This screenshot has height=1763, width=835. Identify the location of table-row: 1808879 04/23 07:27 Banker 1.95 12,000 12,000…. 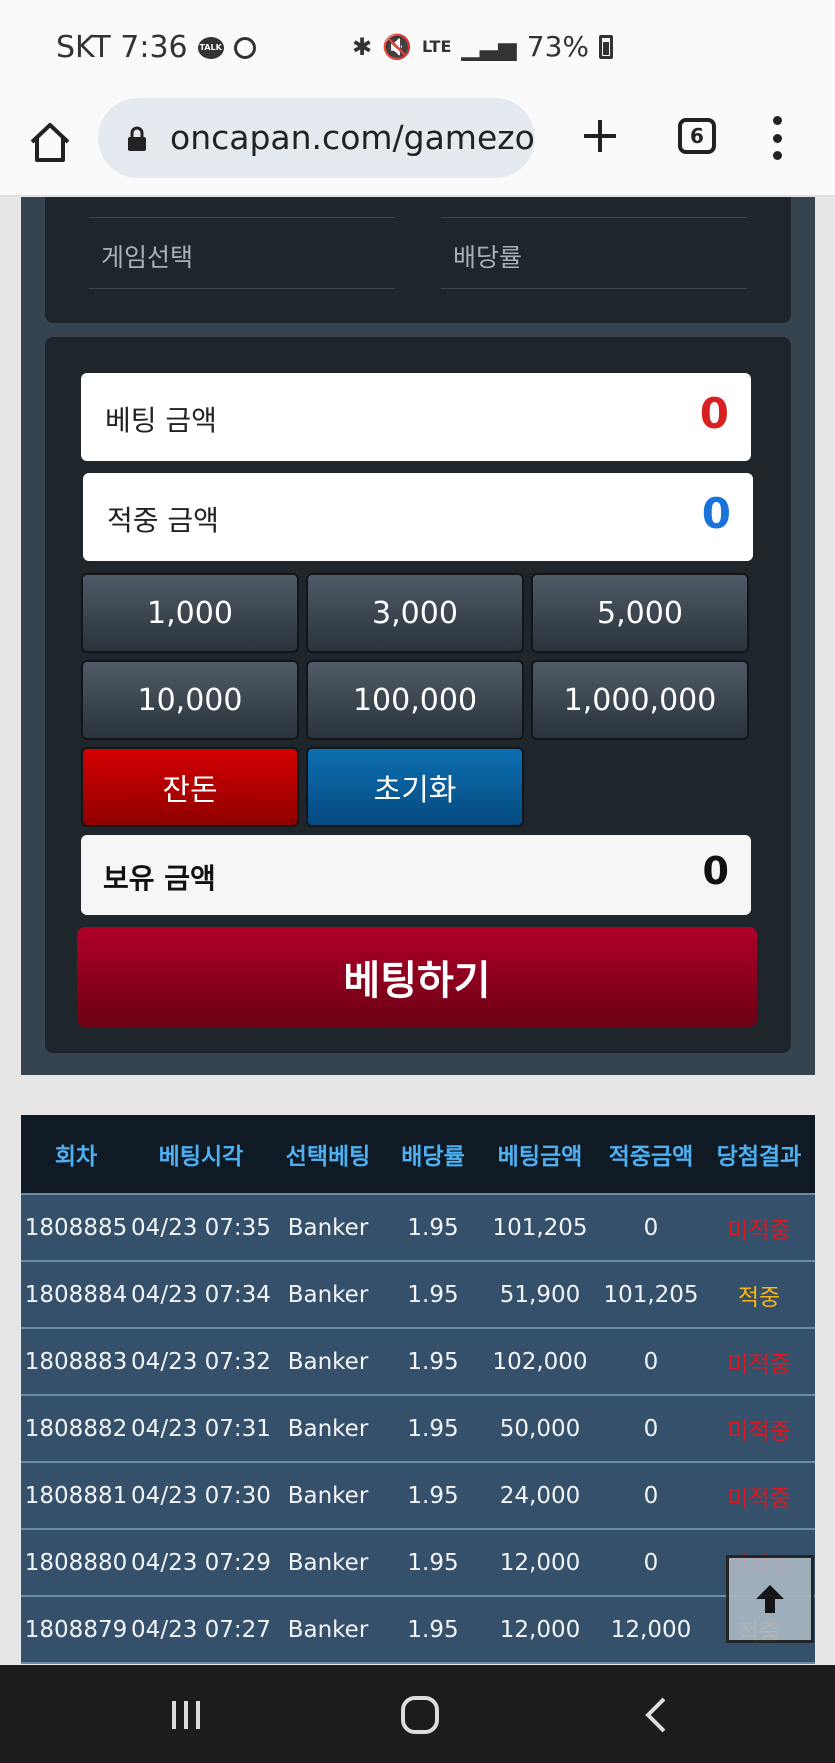
(418, 1630).